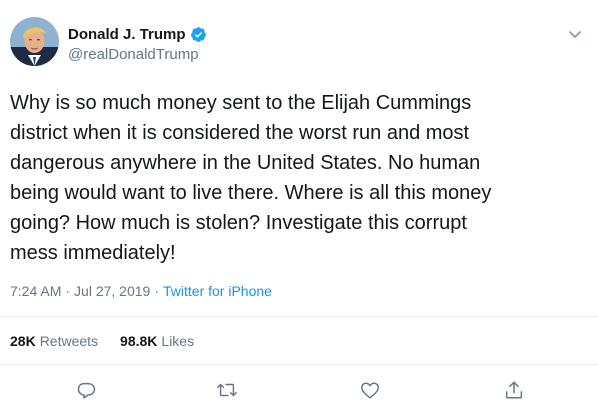  I want to click on reply-button, so click(86, 390).